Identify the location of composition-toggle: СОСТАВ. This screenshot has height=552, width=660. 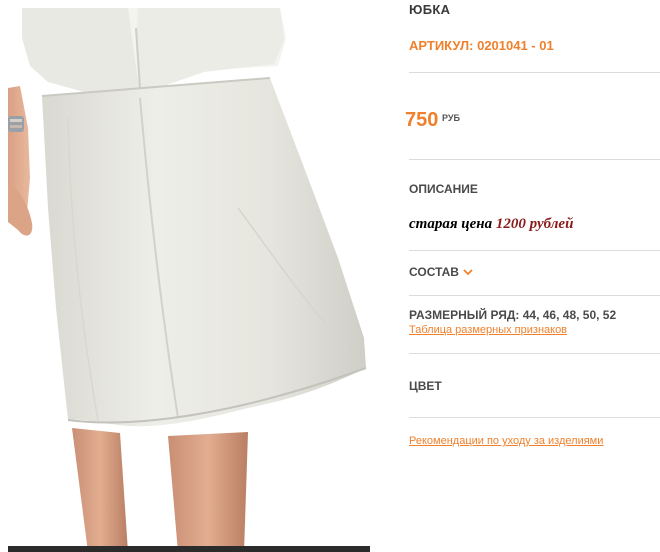
(441, 272).